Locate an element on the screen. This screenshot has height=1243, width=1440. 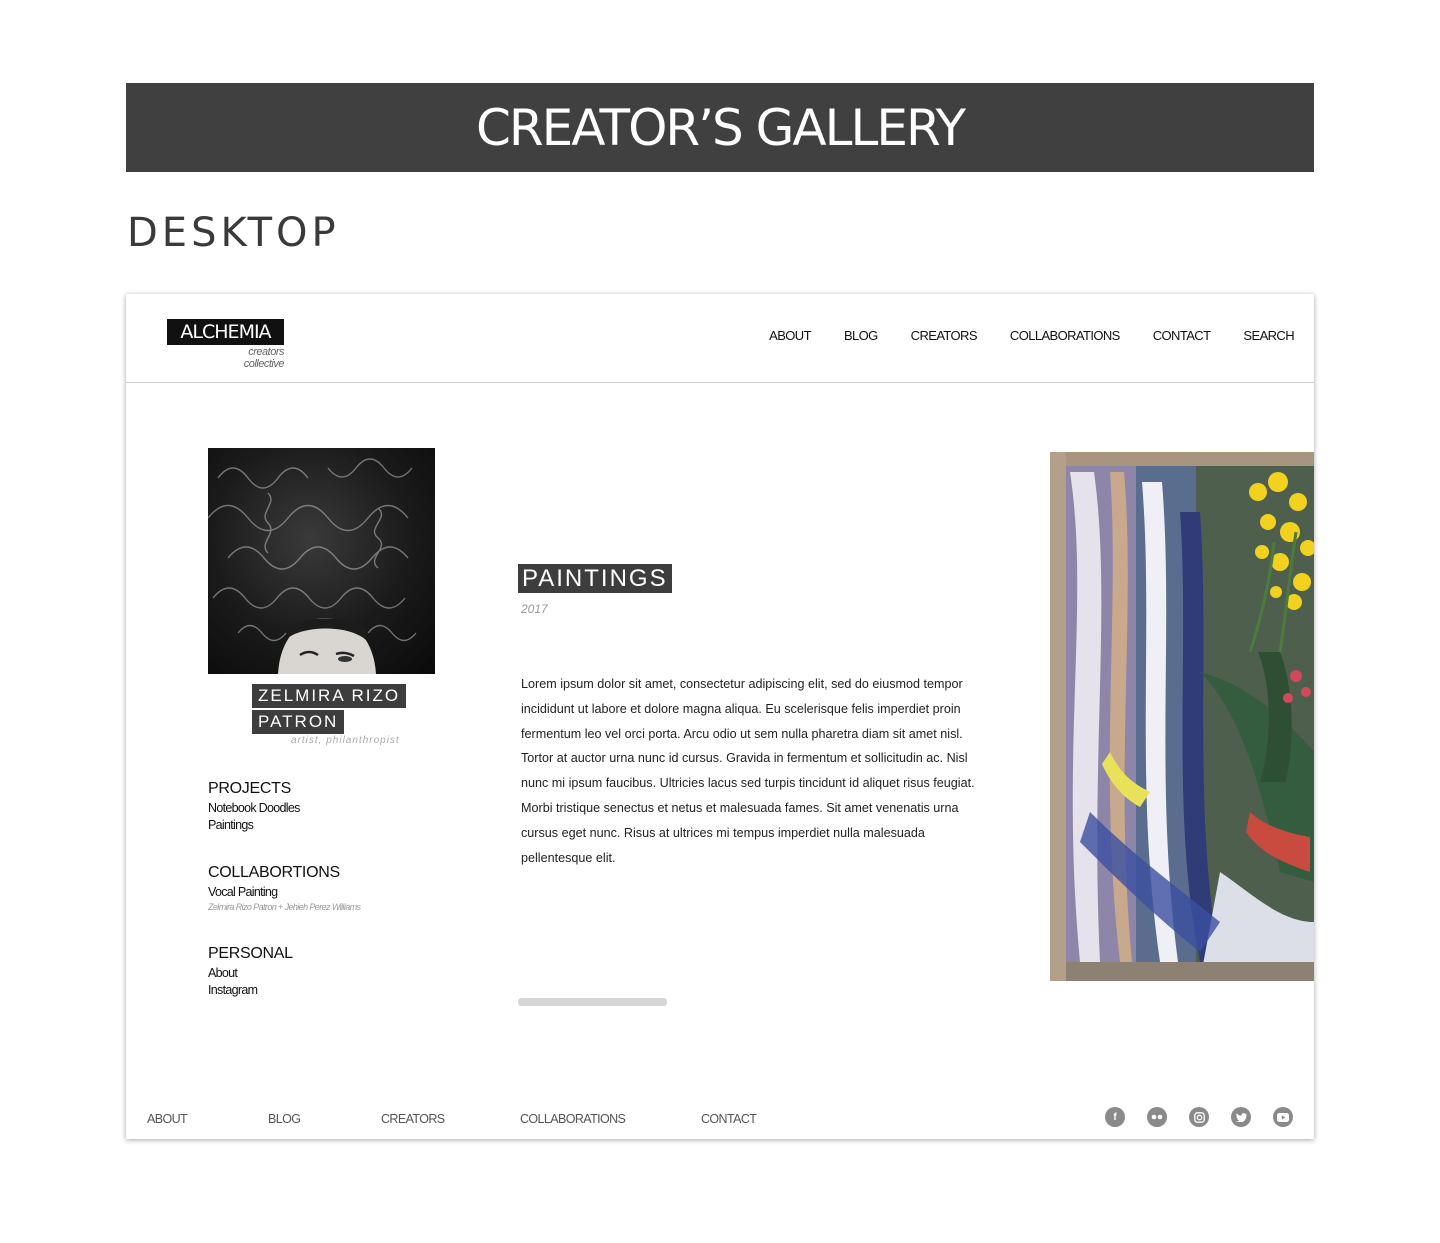
site-logo: ALCHEMIA is located at coordinates (225, 332).